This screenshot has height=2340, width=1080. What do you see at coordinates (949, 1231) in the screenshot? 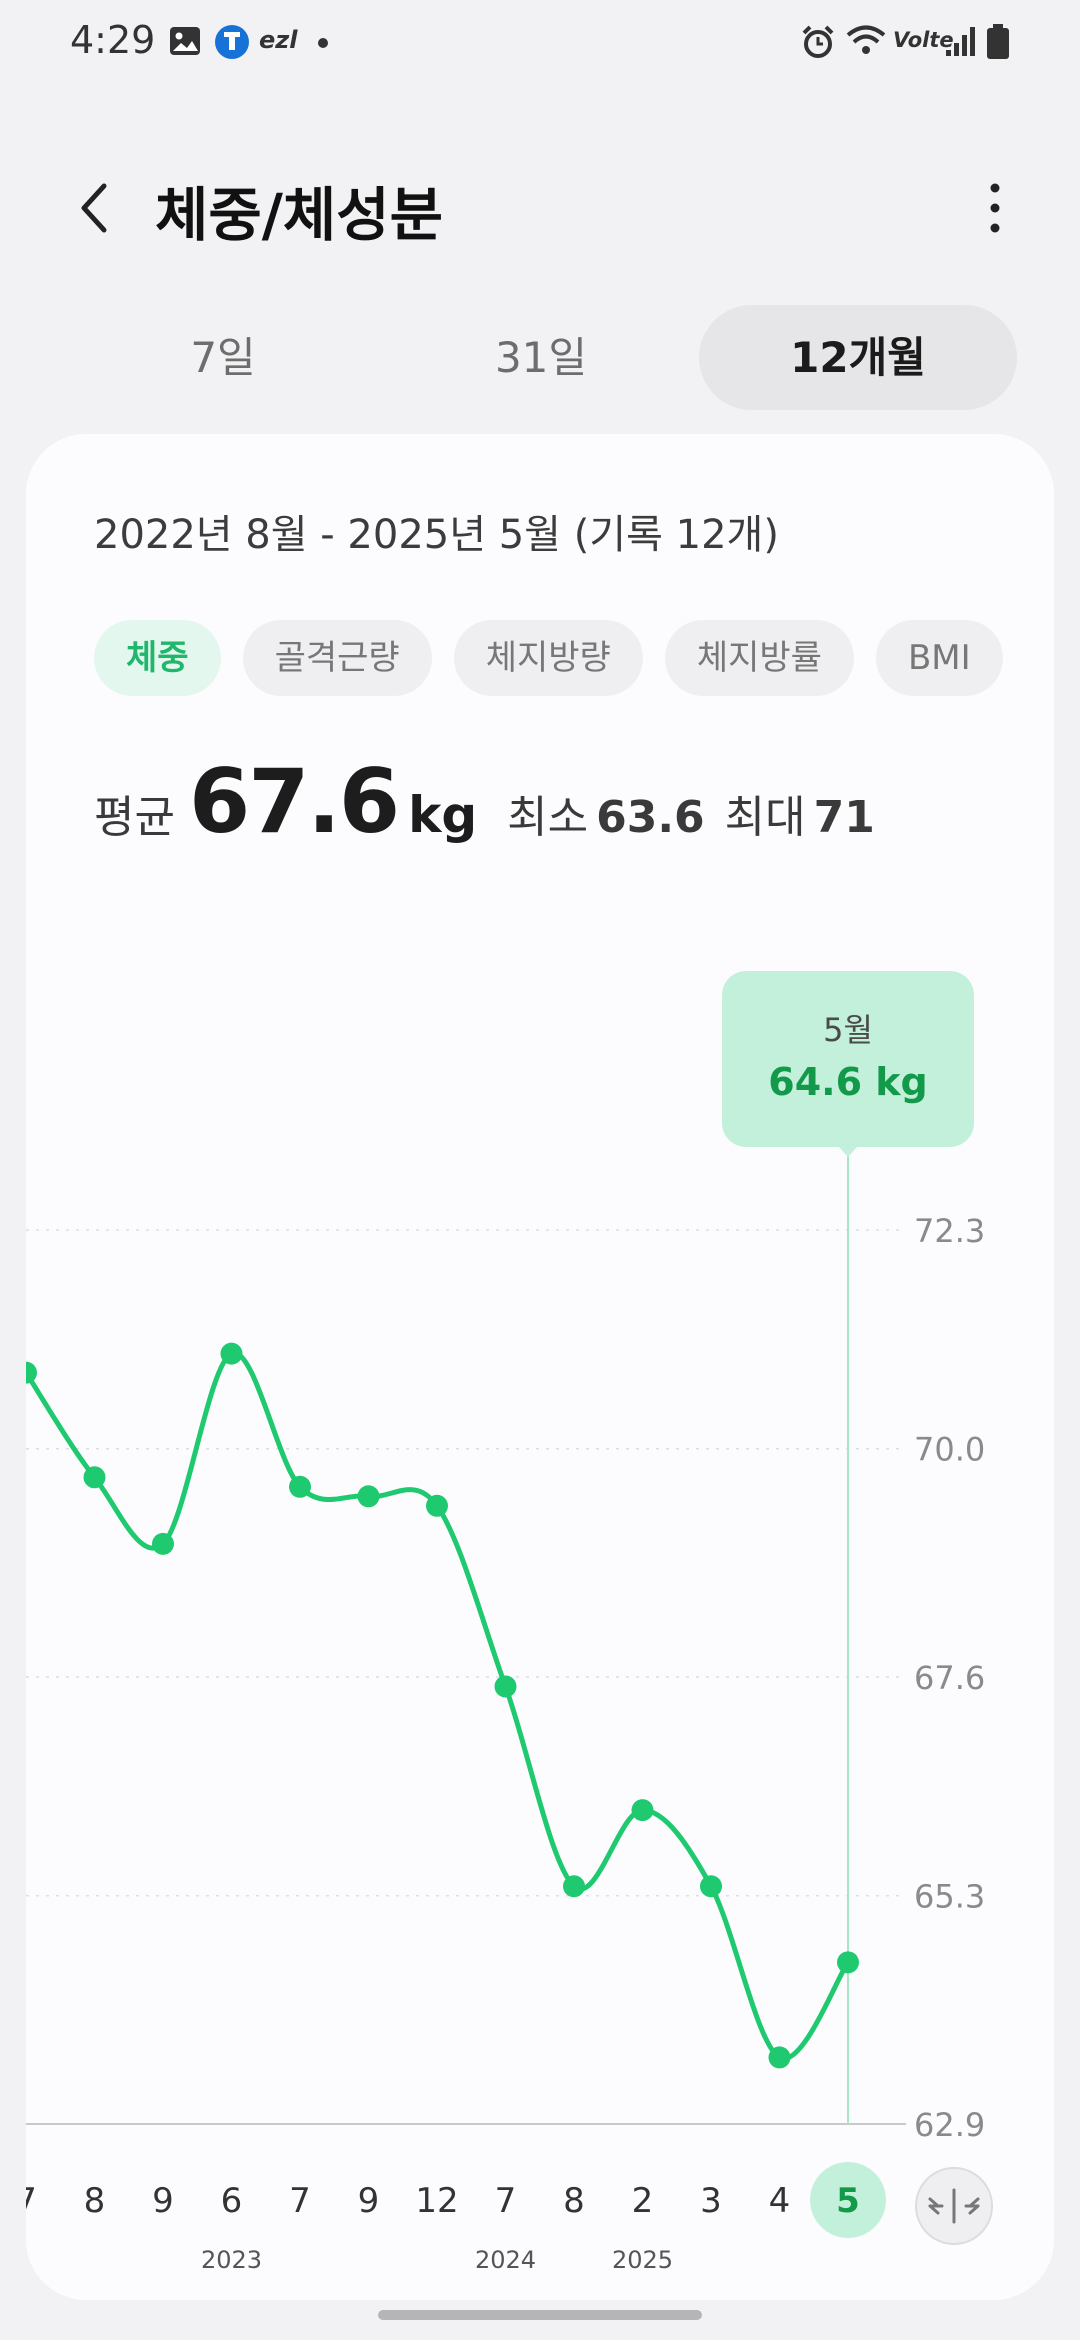
I see `y-tick-label: 72.3` at bounding box center [949, 1231].